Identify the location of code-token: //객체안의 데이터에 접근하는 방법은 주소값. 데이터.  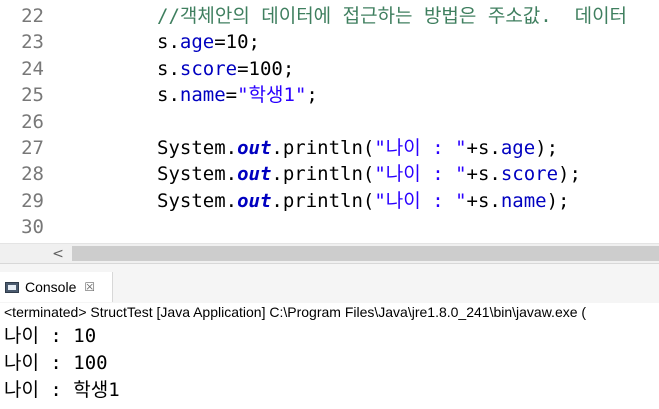
(392, 16).